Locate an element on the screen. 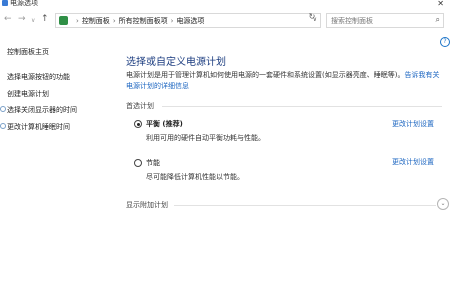 This screenshot has width=450, height=295. sidebar-item-display-off-time: 选择关闭显示器的时间 is located at coordinates (42, 110).